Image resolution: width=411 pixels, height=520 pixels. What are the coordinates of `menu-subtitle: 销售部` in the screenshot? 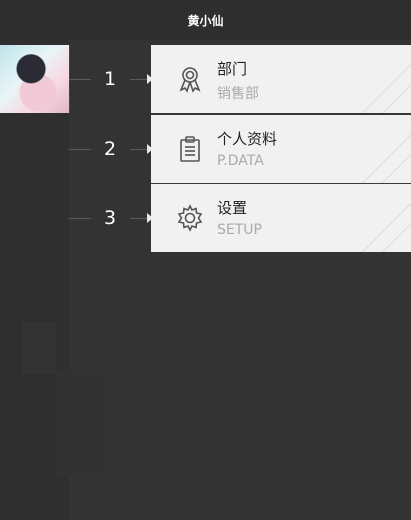 It's located at (238, 94).